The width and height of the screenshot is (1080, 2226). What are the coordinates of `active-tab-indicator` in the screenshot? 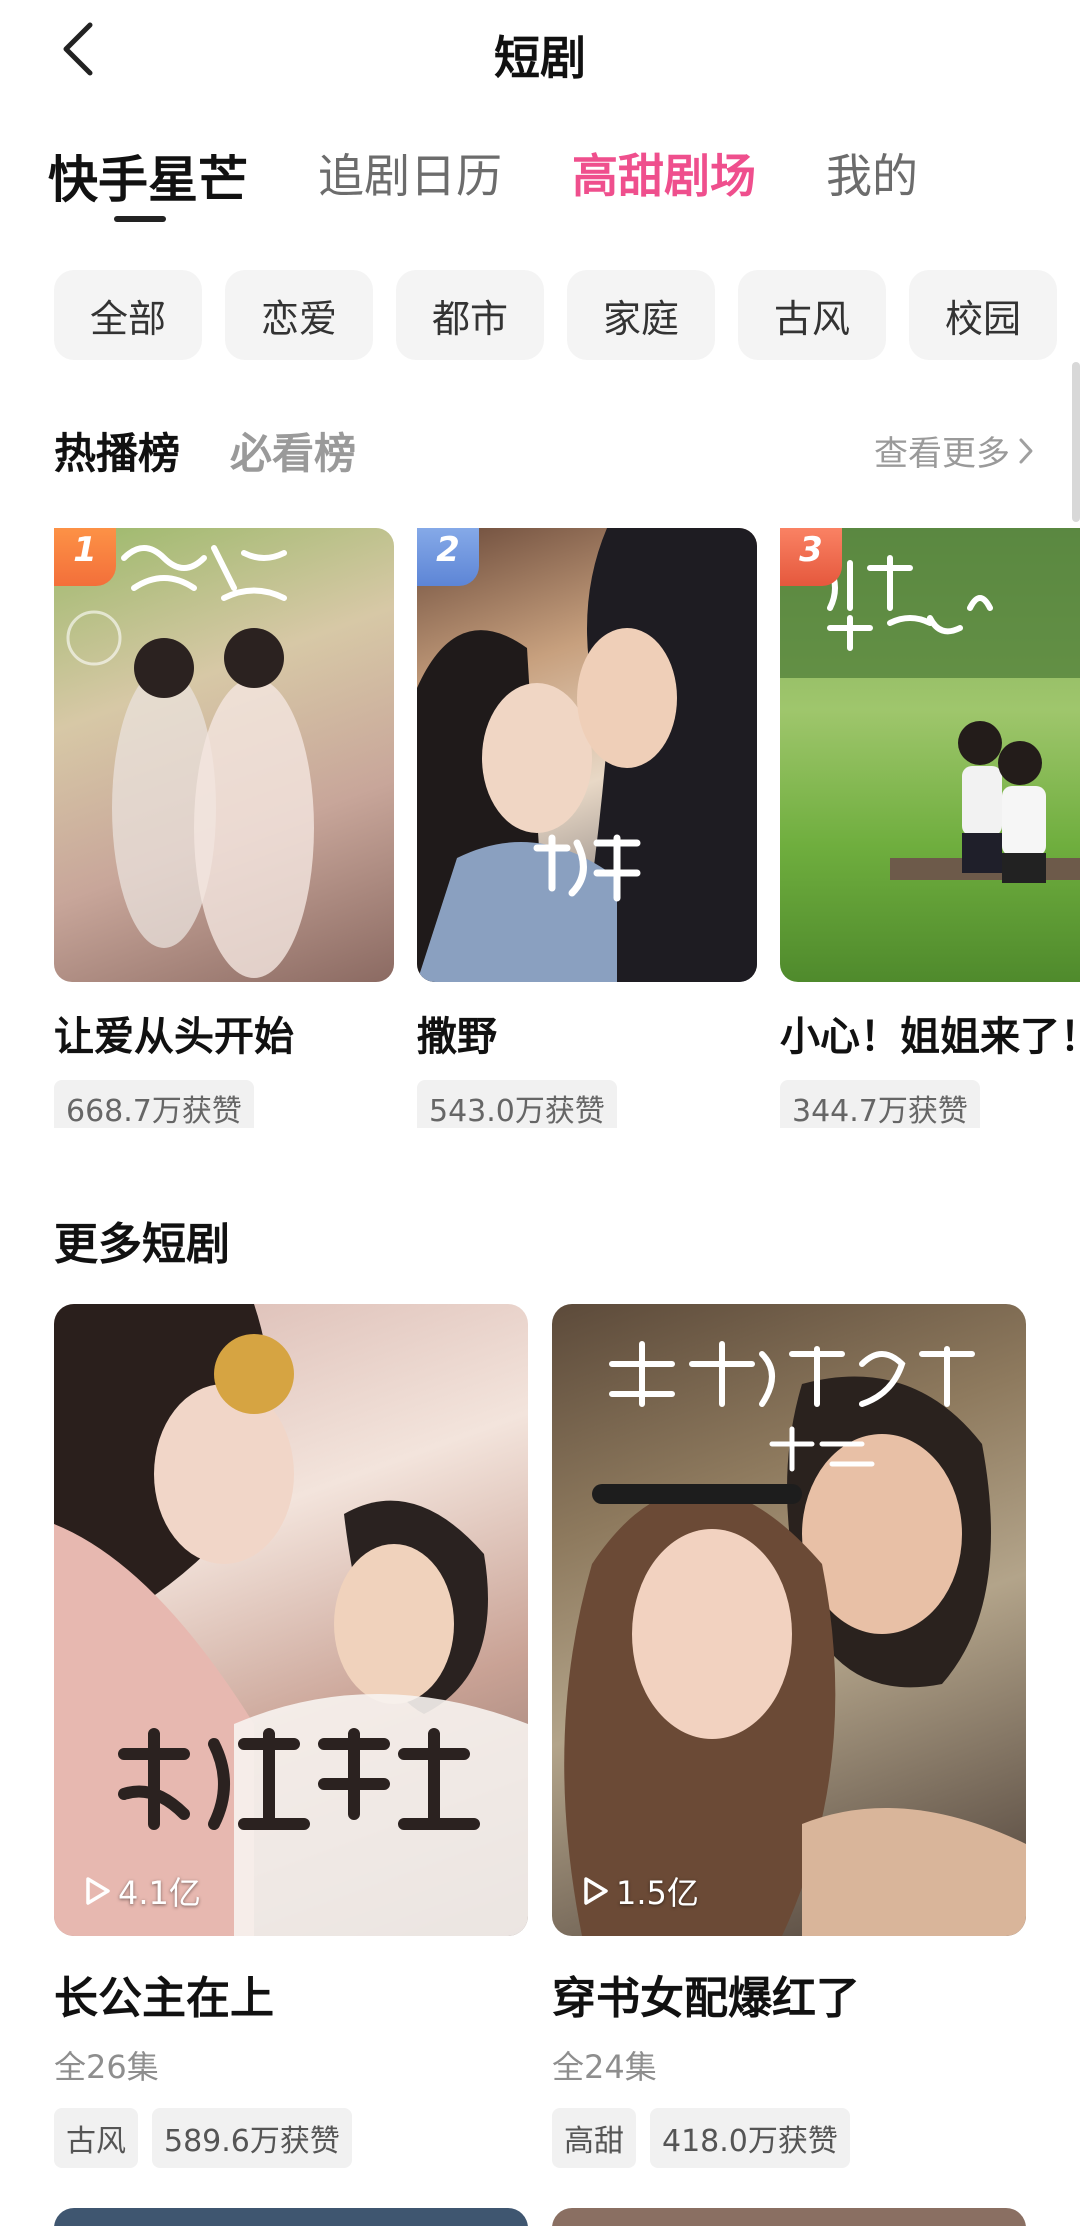 It's located at (140, 219).